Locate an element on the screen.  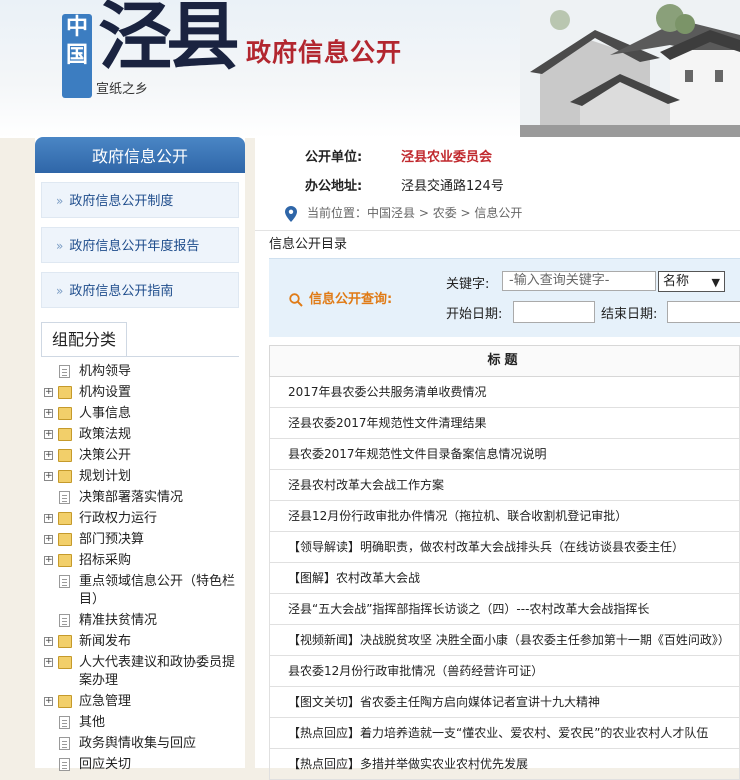
address-value: 泾县交通路124号 is located at coordinates (452, 186).